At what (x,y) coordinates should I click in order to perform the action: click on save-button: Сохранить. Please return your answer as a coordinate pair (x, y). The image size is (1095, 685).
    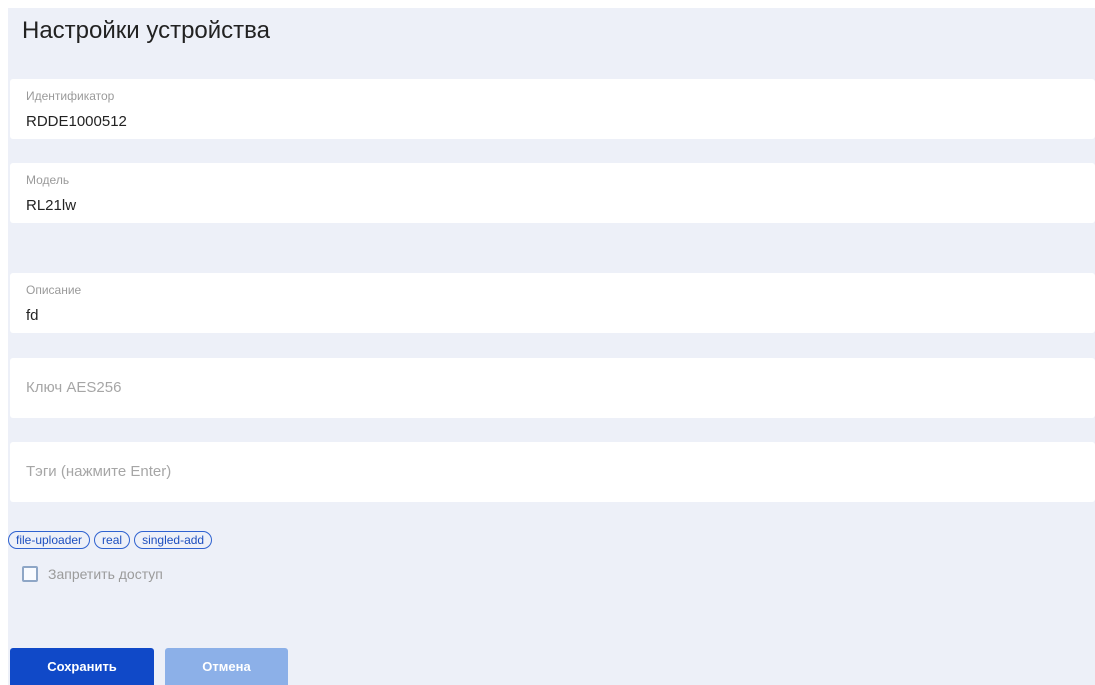
    Looking at the image, I should click on (82, 666).